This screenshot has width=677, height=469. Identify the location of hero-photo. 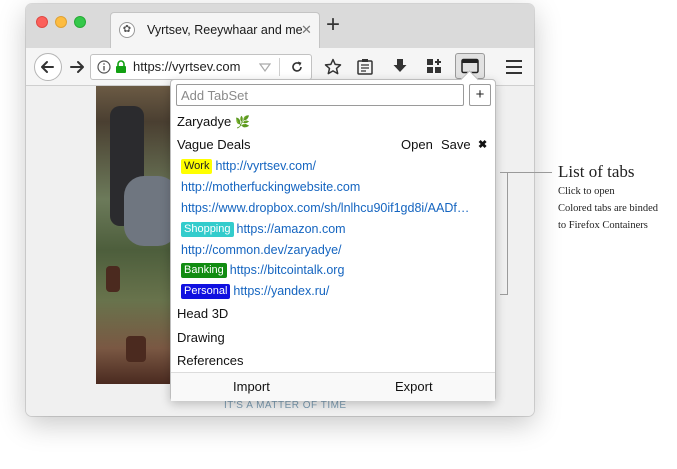
(137, 235).